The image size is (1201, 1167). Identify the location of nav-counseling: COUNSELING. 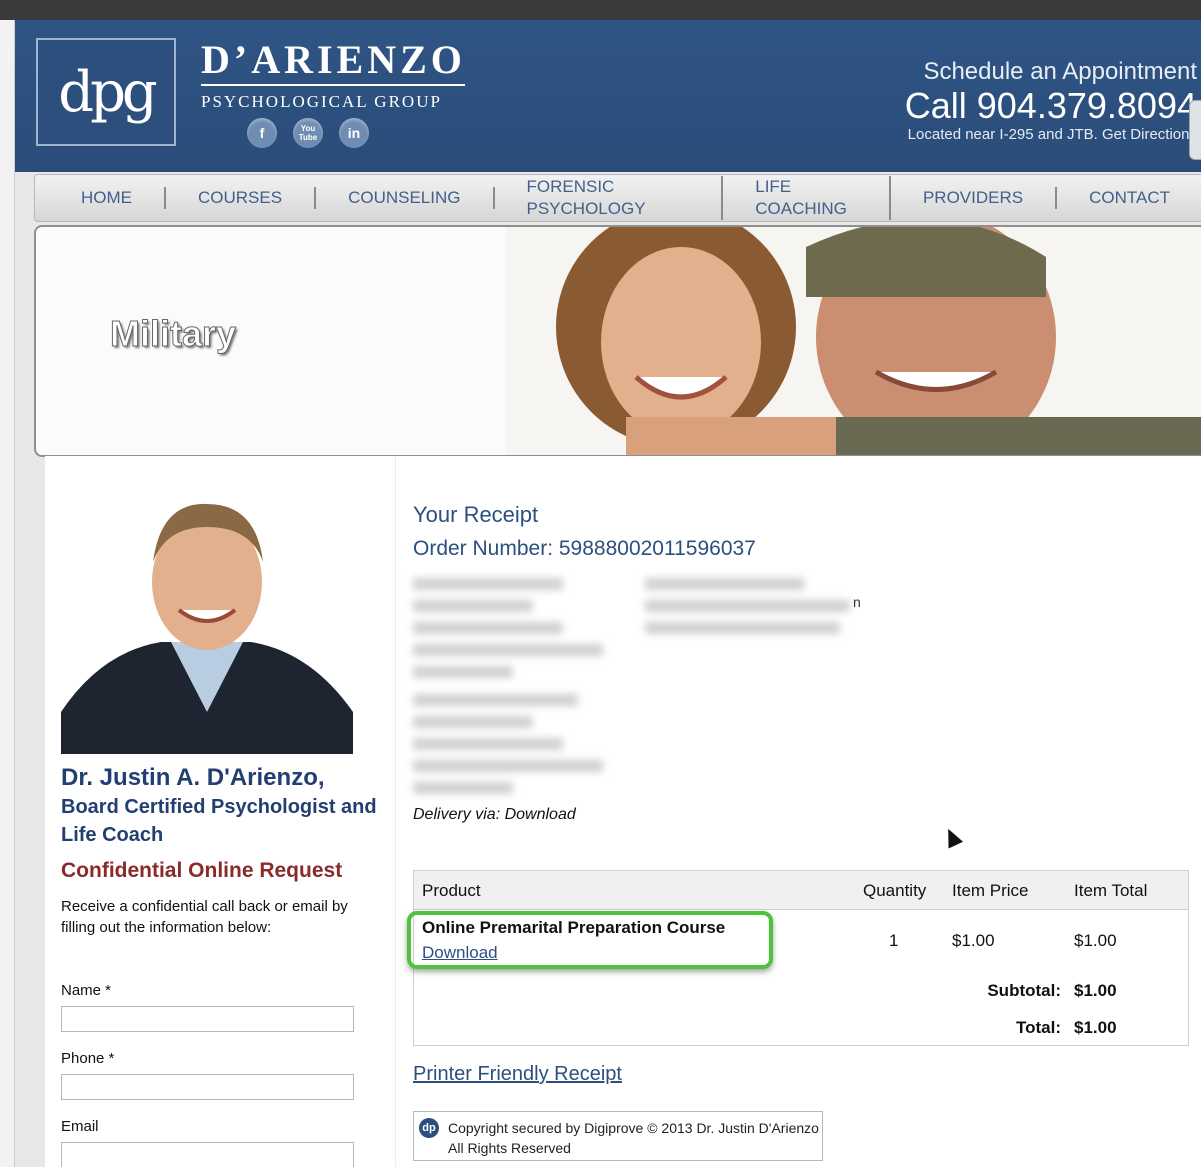
(405, 198).